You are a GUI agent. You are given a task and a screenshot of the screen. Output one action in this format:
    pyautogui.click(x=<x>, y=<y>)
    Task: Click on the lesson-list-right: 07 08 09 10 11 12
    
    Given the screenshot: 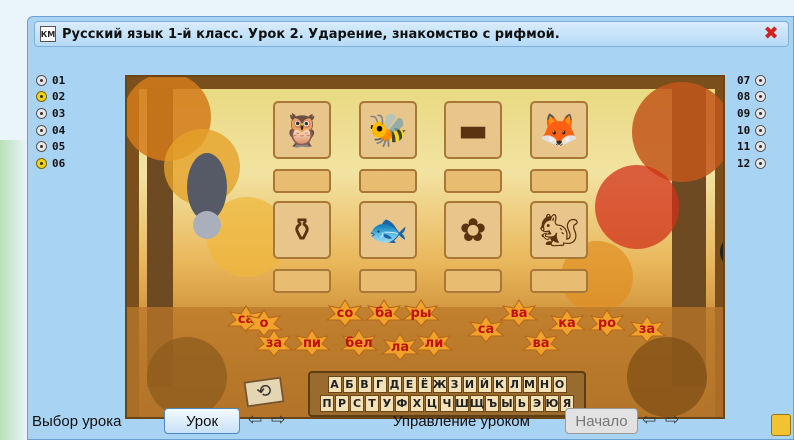 What is the action you would take?
    pyautogui.click(x=752, y=122)
    